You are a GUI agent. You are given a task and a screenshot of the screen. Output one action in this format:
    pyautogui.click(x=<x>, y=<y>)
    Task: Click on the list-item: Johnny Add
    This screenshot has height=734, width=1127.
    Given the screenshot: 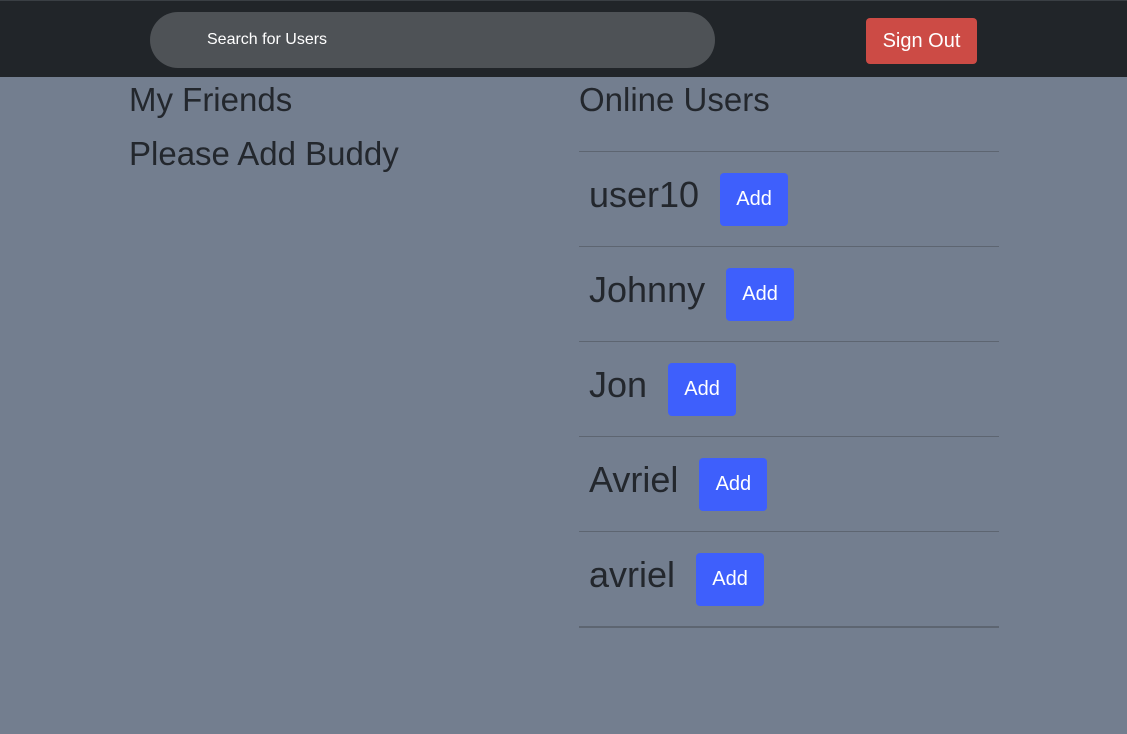 What is the action you would take?
    pyautogui.click(x=789, y=294)
    